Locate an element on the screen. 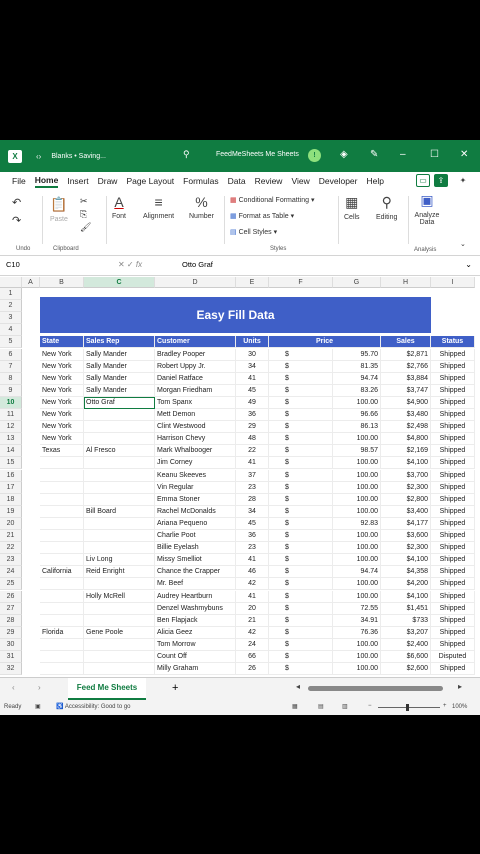 The width and height of the screenshot is (480, 854). analyze-data-button: ▣ Analyze Data is located at coordinates (427, 209).